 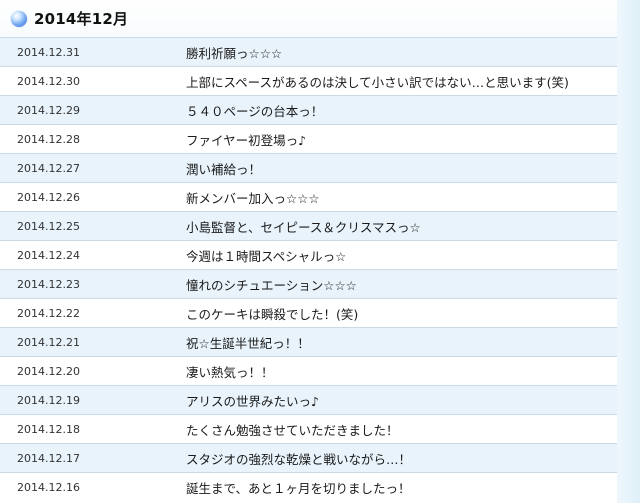 I want to click on entry-date: 2014.12.30, so click(x=48, y=81).